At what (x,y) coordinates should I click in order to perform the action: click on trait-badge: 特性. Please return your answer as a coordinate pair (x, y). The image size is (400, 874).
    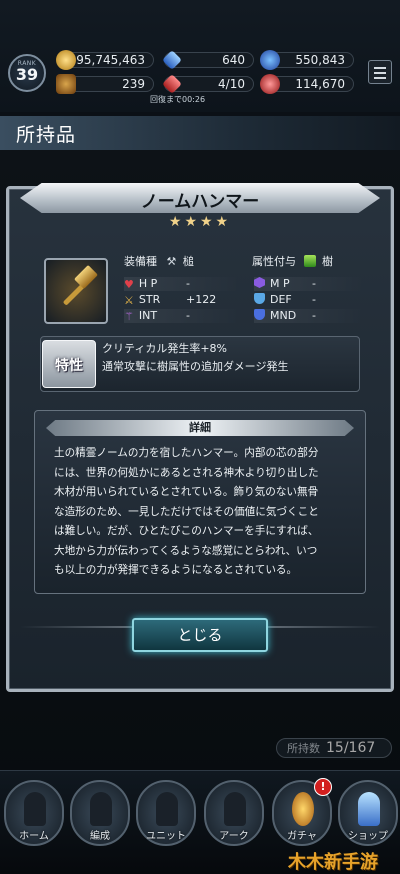
    Looking at the image, I should click on (69, 364).